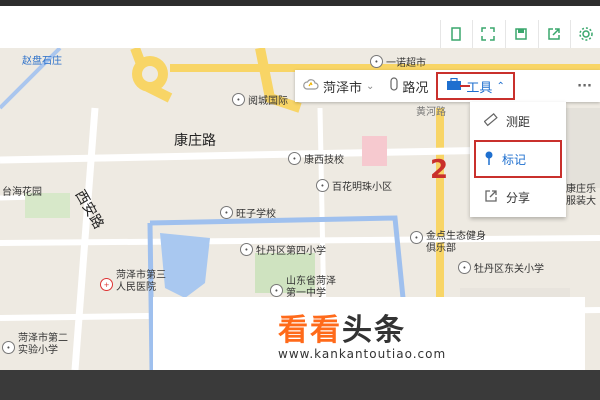 The image size is (600, 400). Describe the element at coordinates (370, 86) in the screenshot. I see `chevron-down-icon: ⌄` at that location.